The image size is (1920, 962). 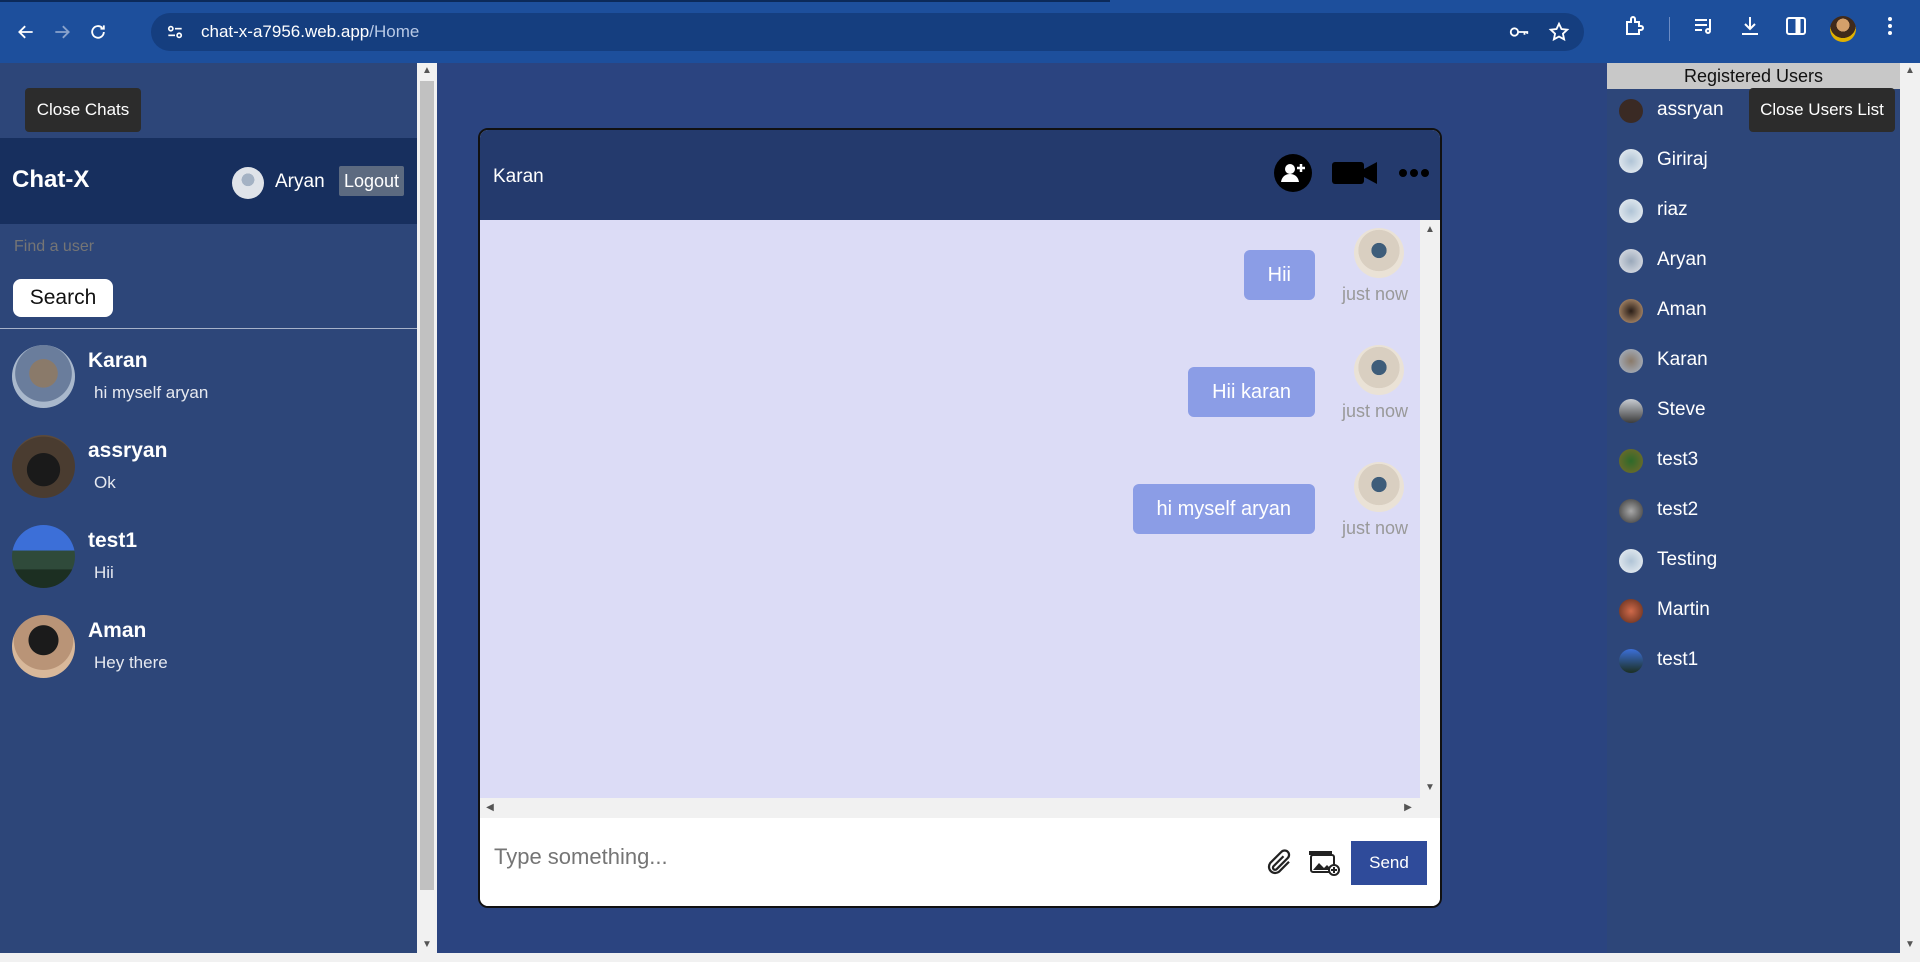 I want to click on message: Hii just now, so click(x=950, y=270).